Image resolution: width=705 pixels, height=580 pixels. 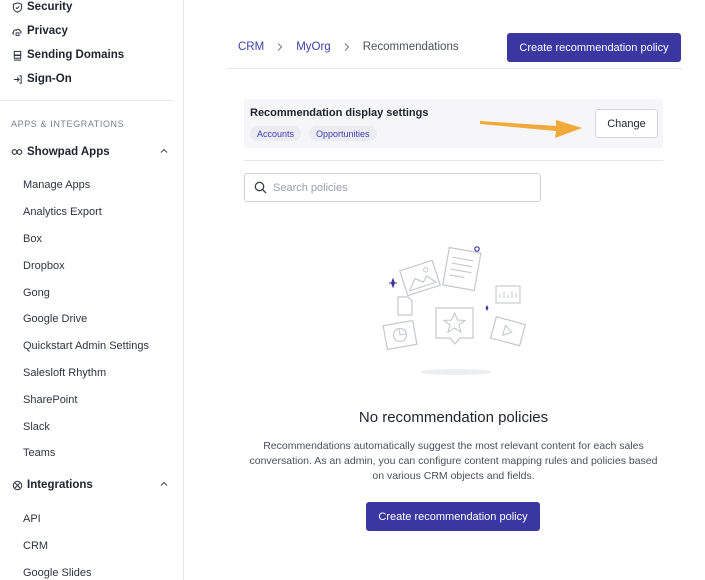 I want to click on sidebar-item-sharepoint: SharePoint, so click(x=50, y=400).